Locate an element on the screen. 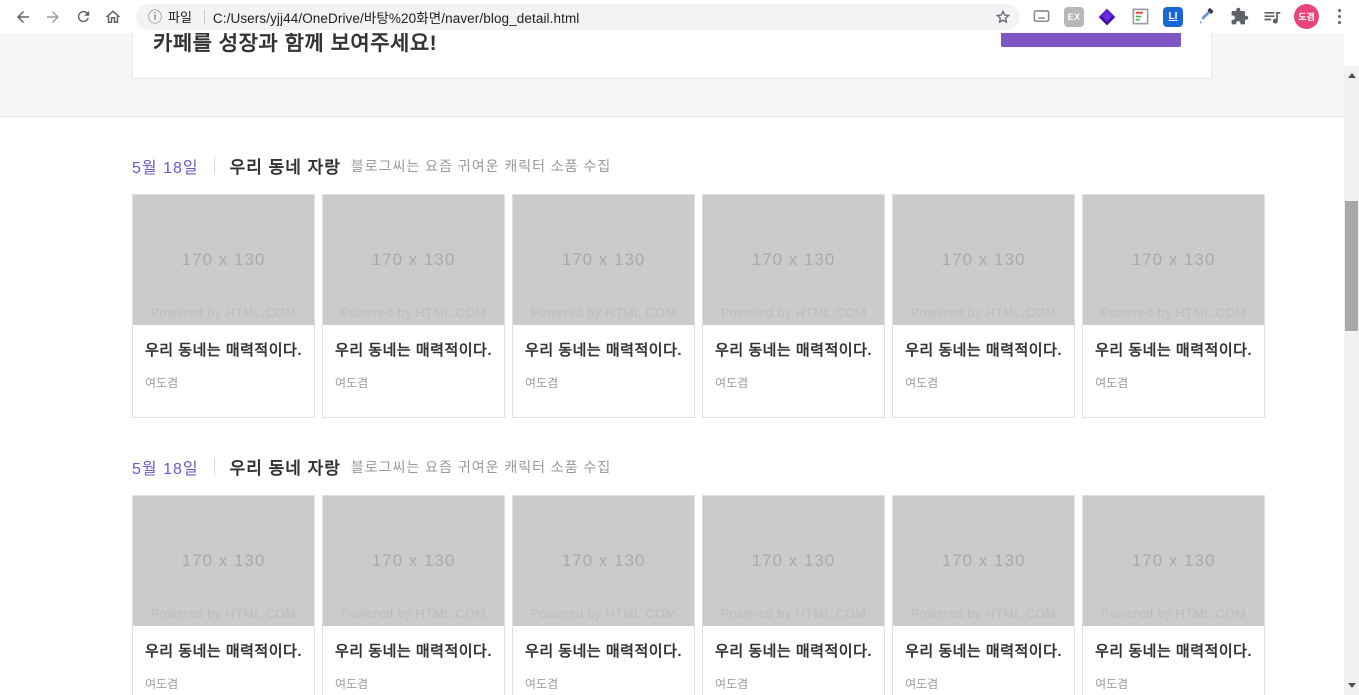  section-subtitle: 블로그씨는 요즘 귀여운 캐릭터 소품 수집 is located at coordinates (481, 466).